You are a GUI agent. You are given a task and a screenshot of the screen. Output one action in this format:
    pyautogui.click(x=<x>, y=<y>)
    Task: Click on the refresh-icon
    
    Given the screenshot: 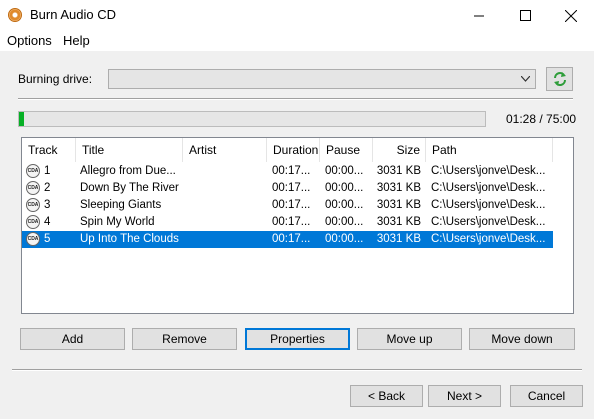 What is the action you would take?
    pyautogui.click(x=559, y=79)
    